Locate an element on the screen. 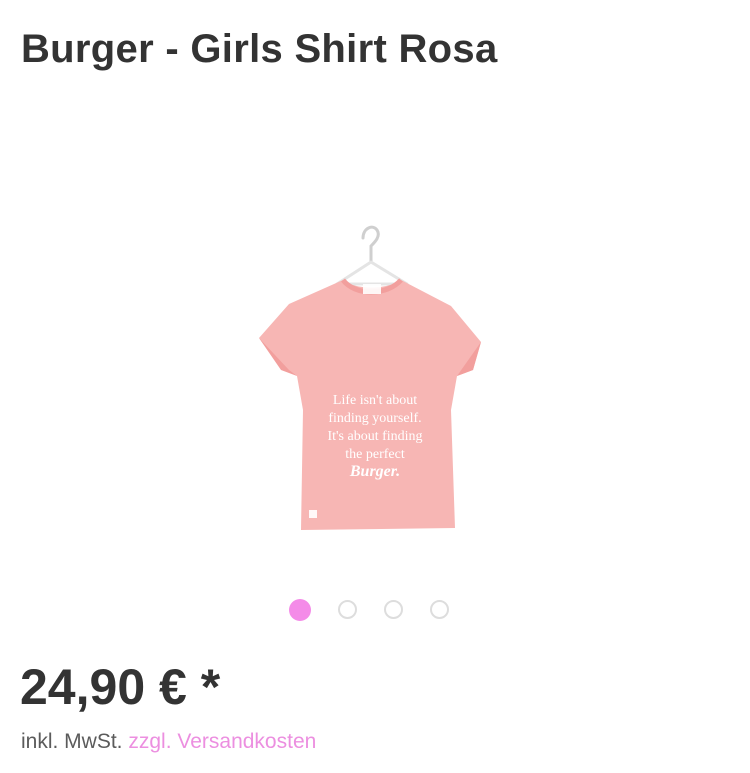  shirt-text-line-1: Life isn't about is located at coordinates (375, 400).